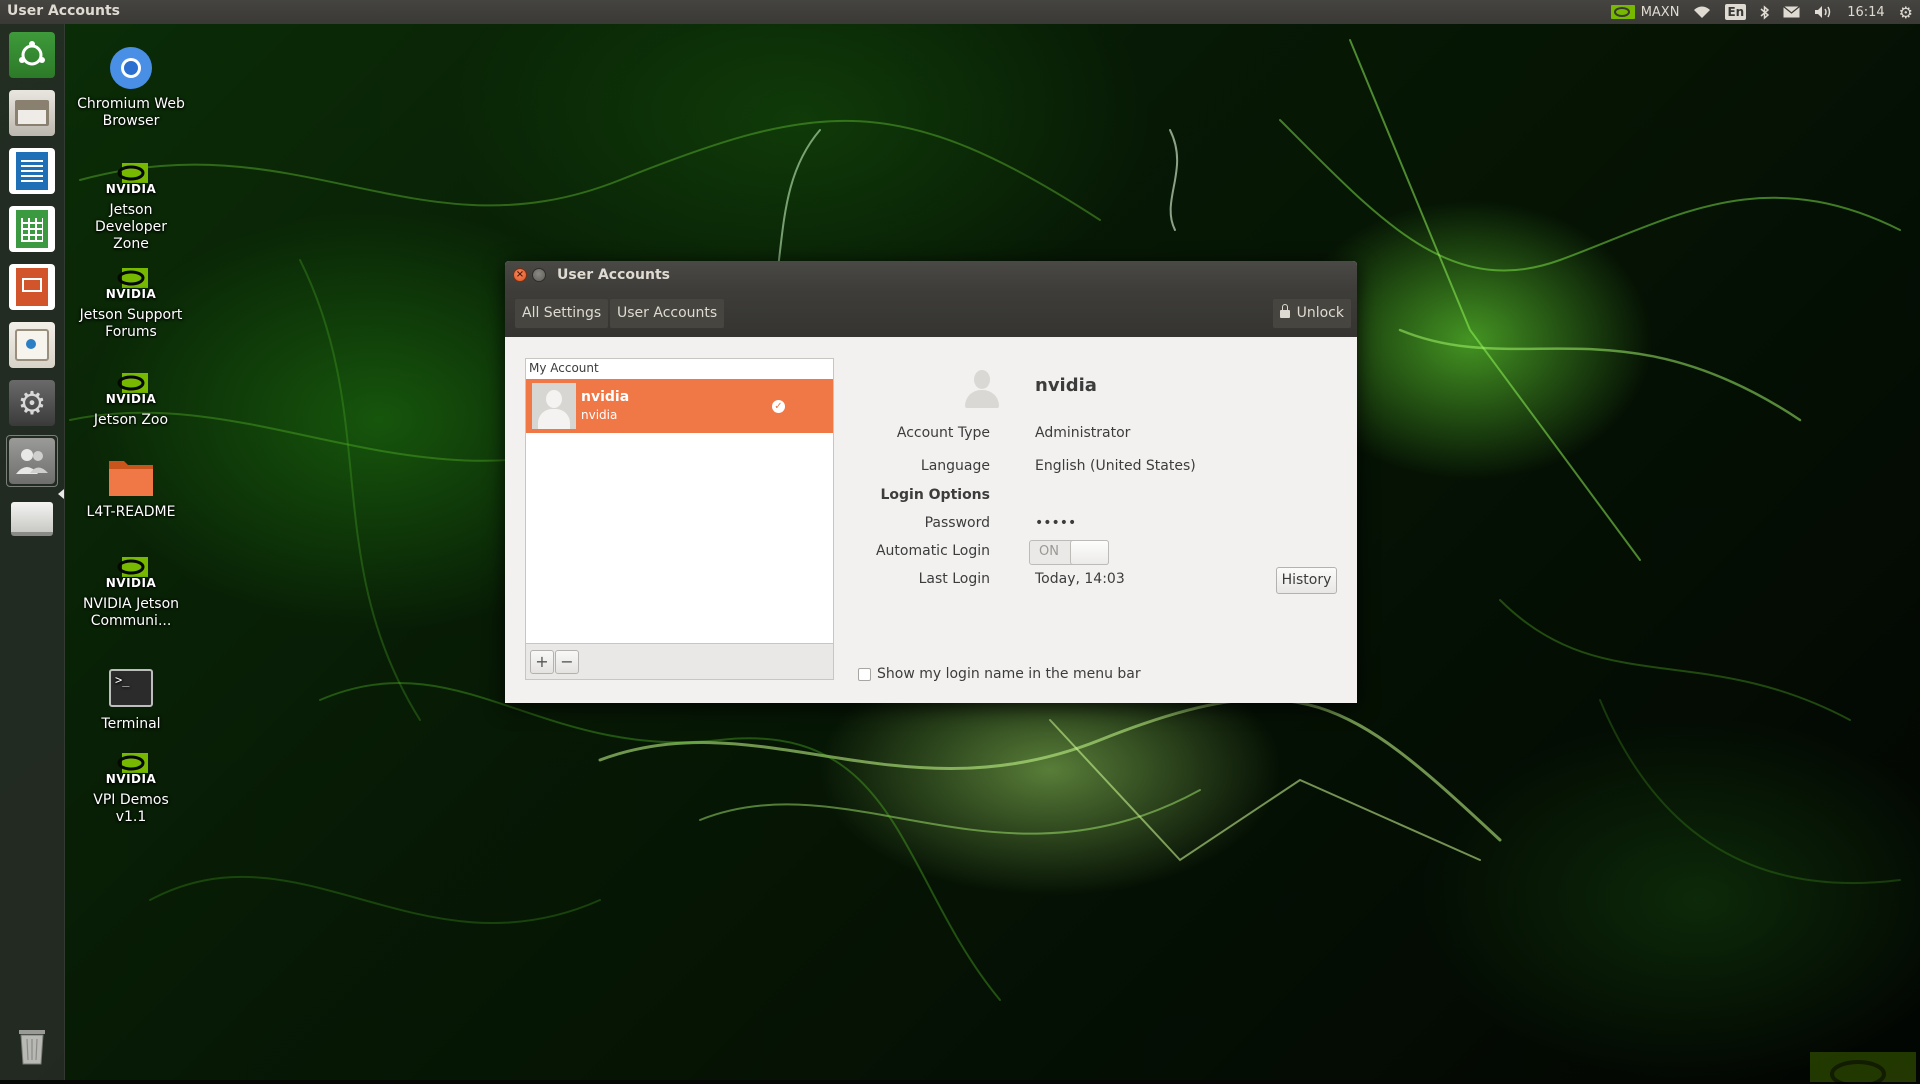 The height and width of the screenshot is (1084, 1920). I want to click on automatic-login-toggle: ON, so click(1069, 552).